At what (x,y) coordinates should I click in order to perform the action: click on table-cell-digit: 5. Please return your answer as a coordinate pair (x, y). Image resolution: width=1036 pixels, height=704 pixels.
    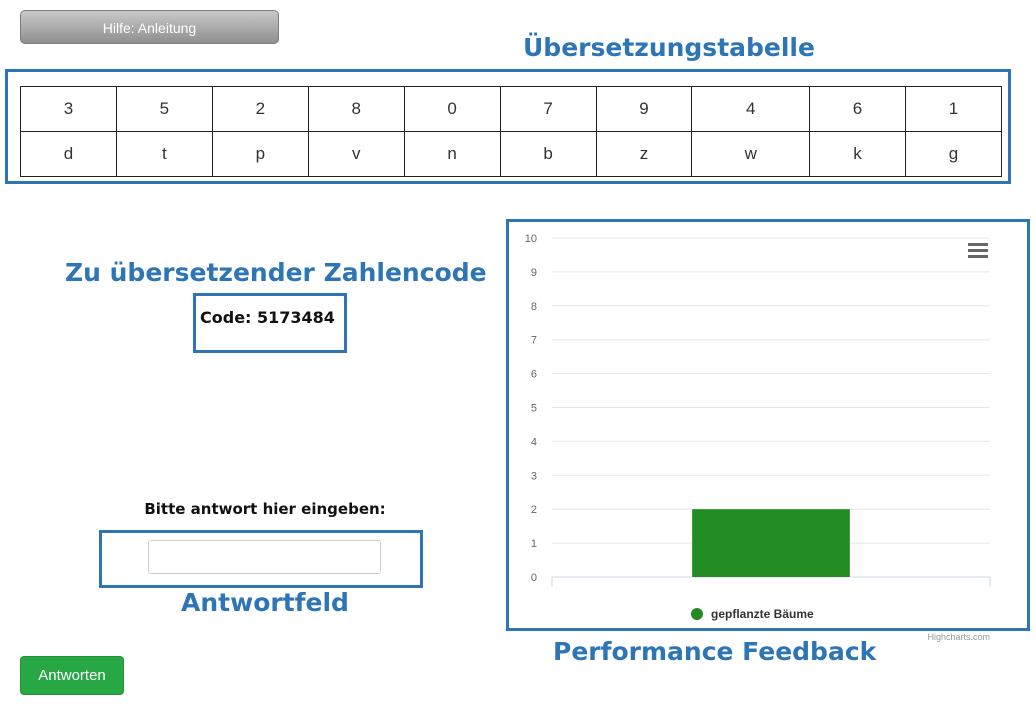
    Looking at the image, I should click on (164, 109).